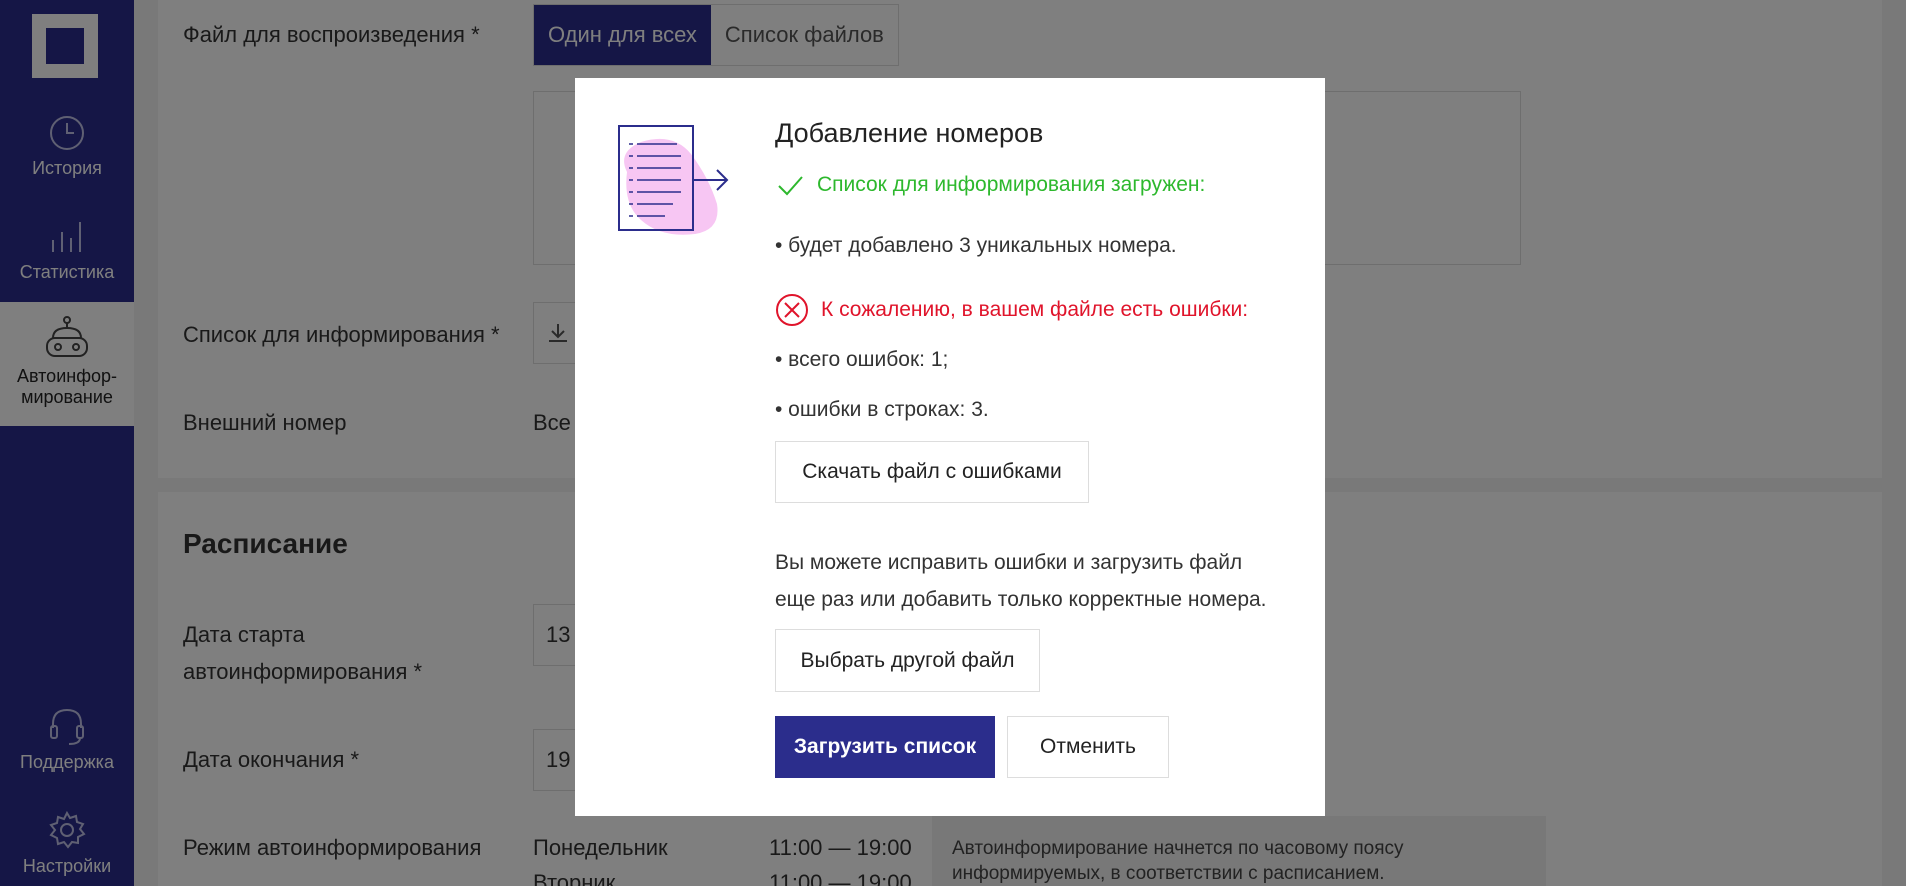 The image size is (1906, 886). What do you see at coordinates (673, 180) in the screenshot?
I see `document-upload-illustration` at bounding box center [673, 180].